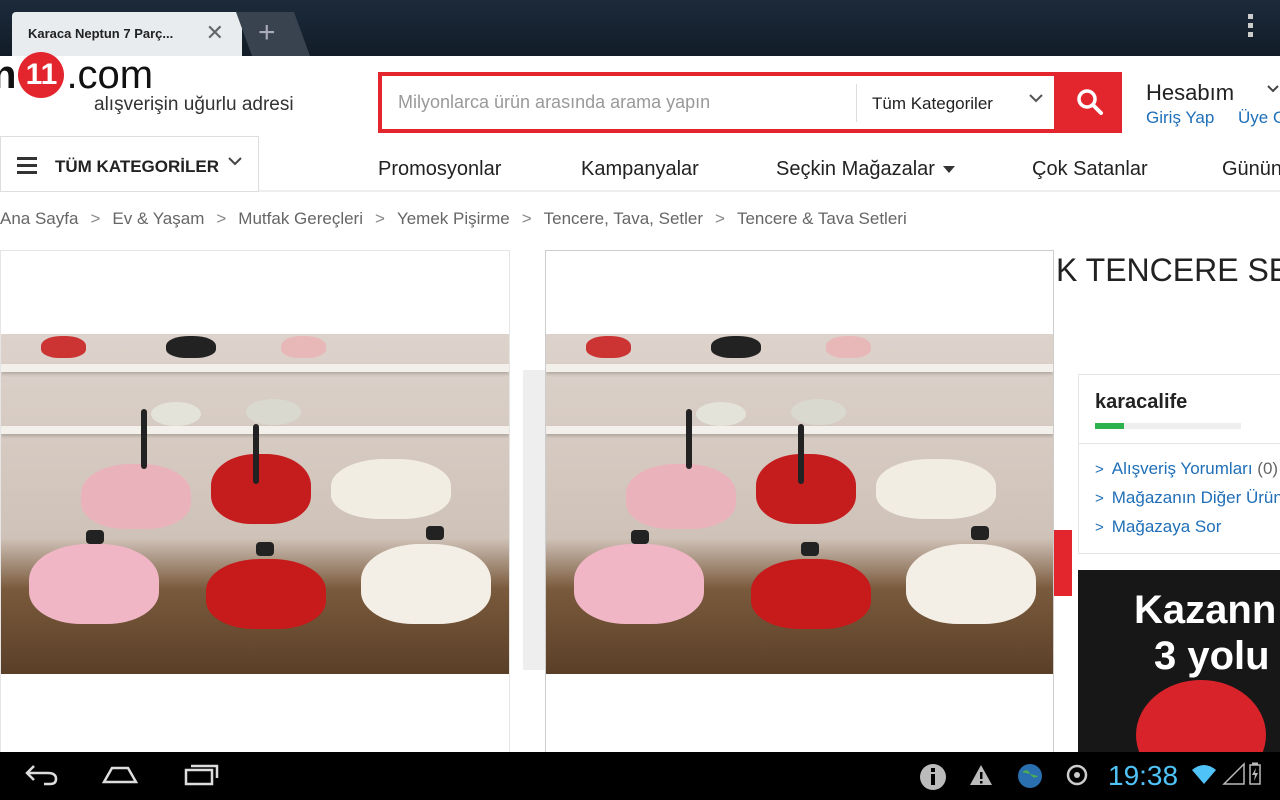  I want to click on breadcrumb-item: Yemek Pişirme, so click(453, 219).